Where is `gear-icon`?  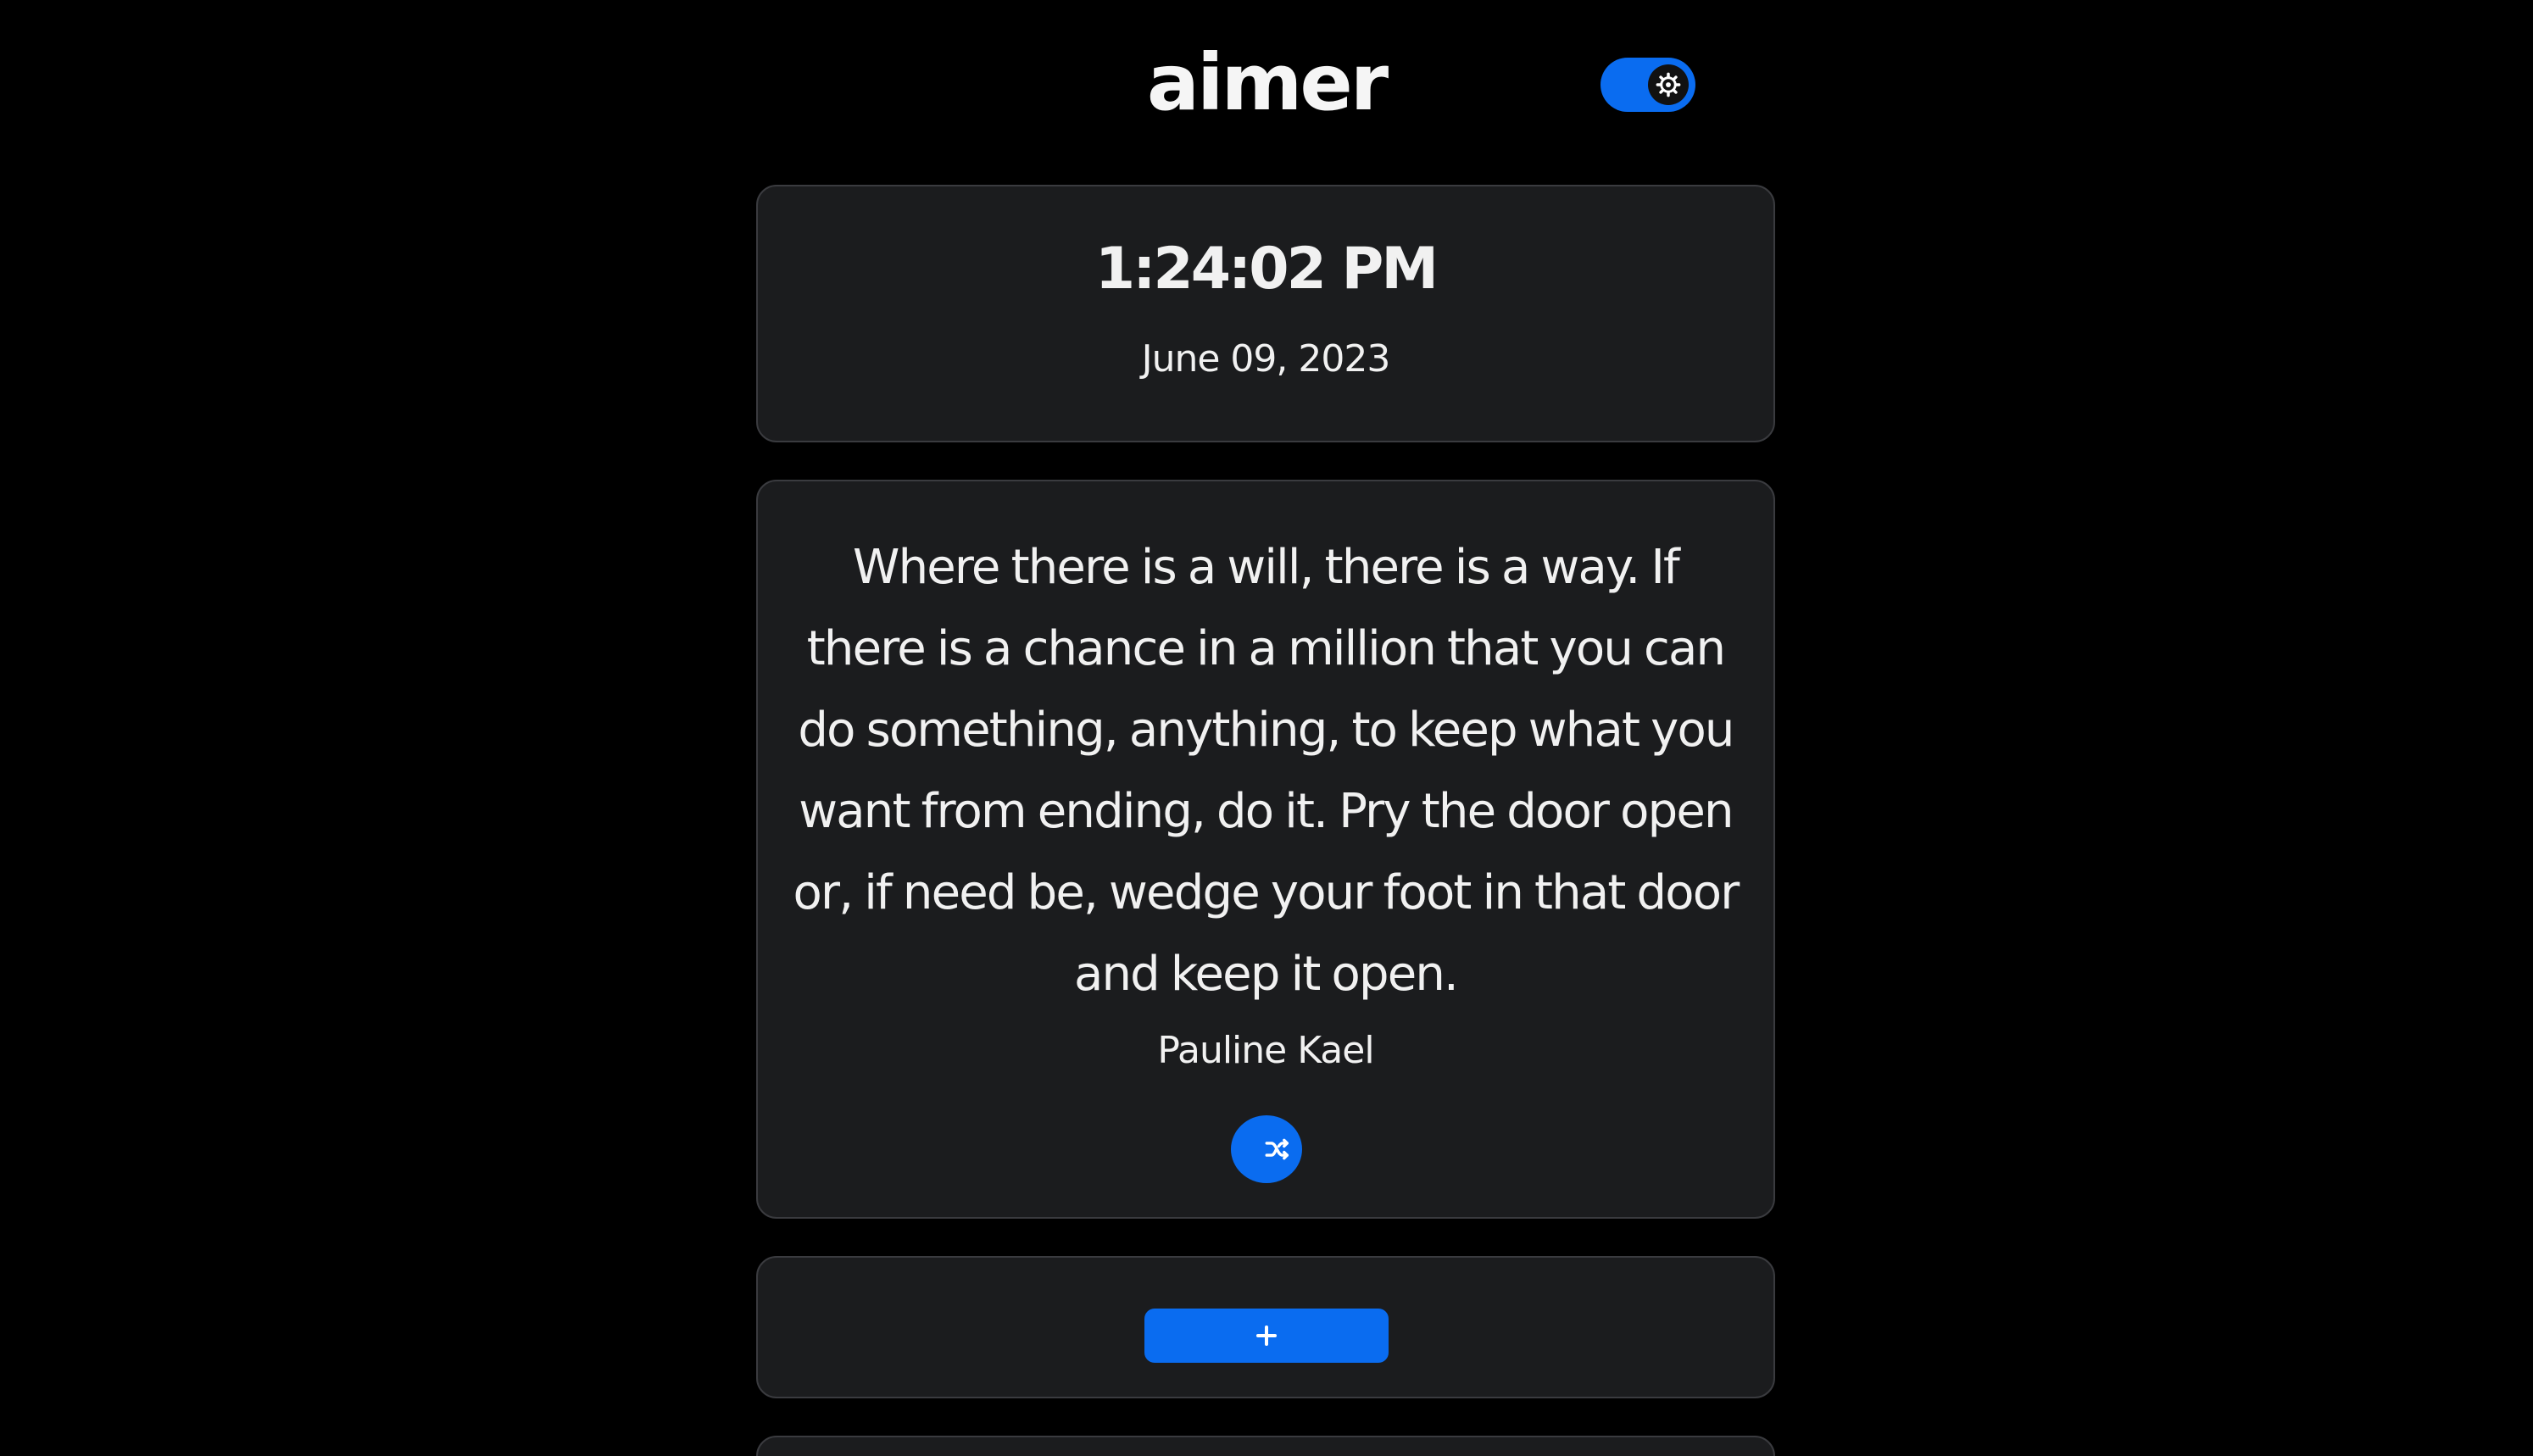
gear-icon is located at coordinates (1668, 84).